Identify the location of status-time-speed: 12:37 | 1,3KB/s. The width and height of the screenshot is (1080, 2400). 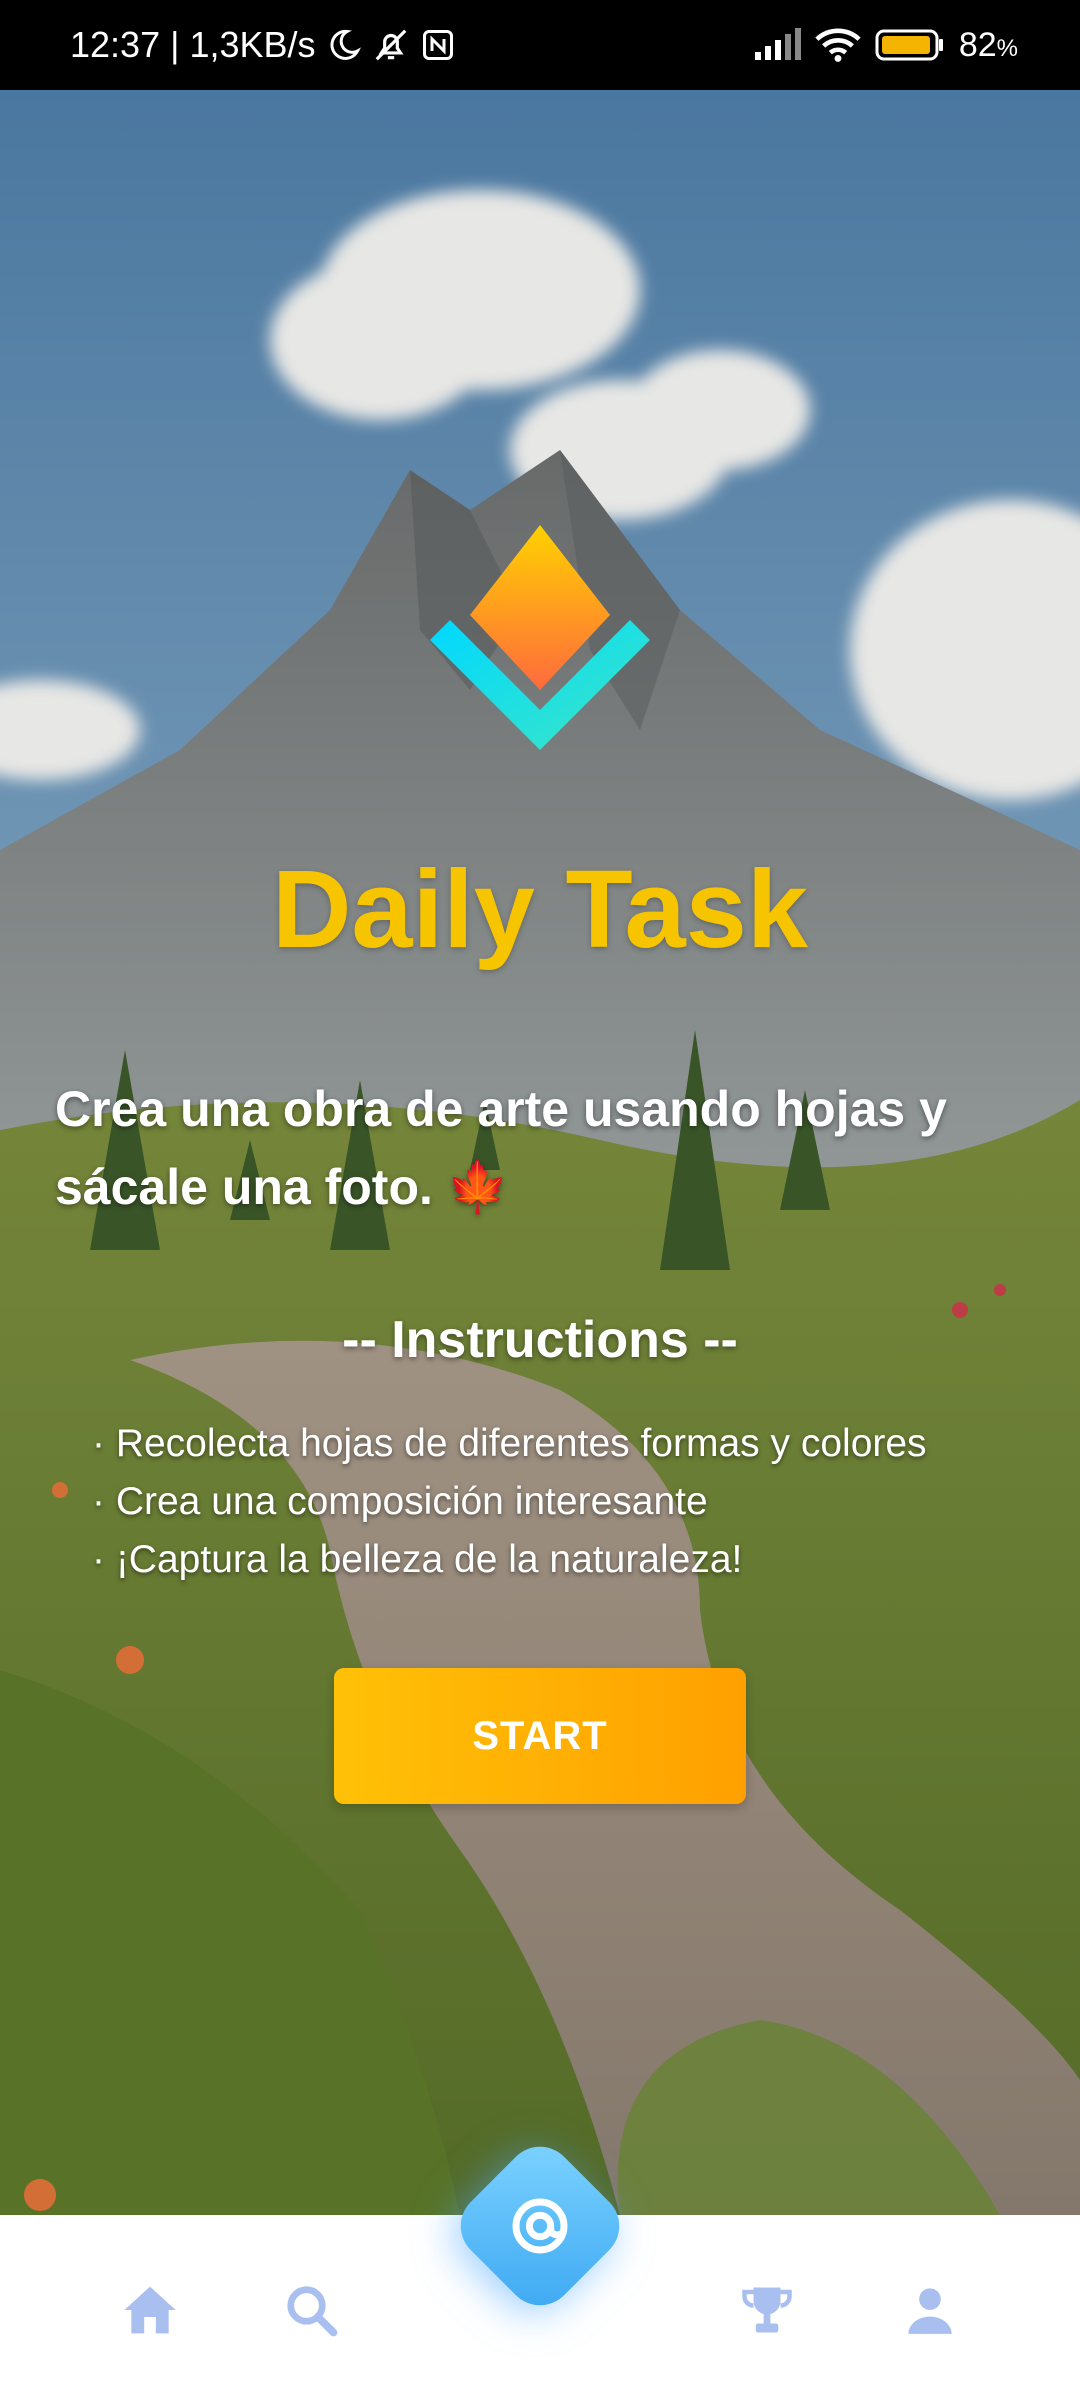
(193, 44).